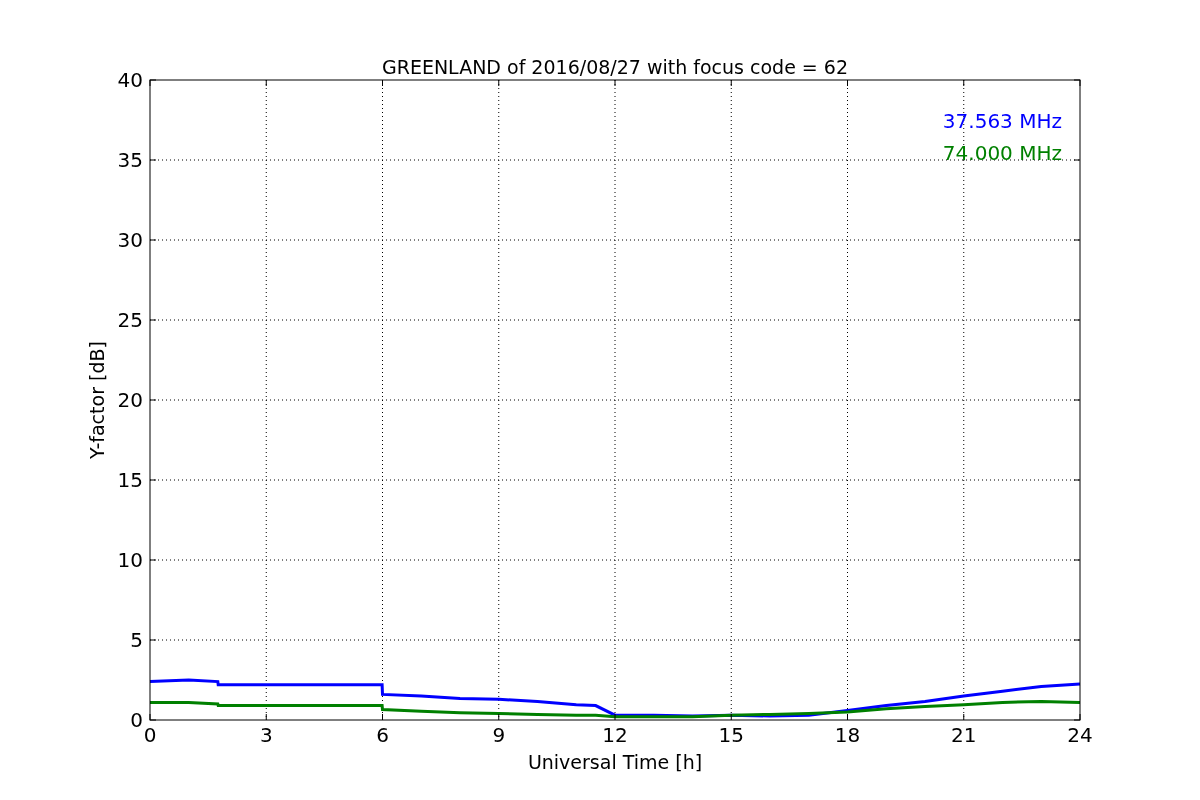 This screenshot has height=800, width=1200. I want to click on y-tick-label: 5, so click(136, 640).